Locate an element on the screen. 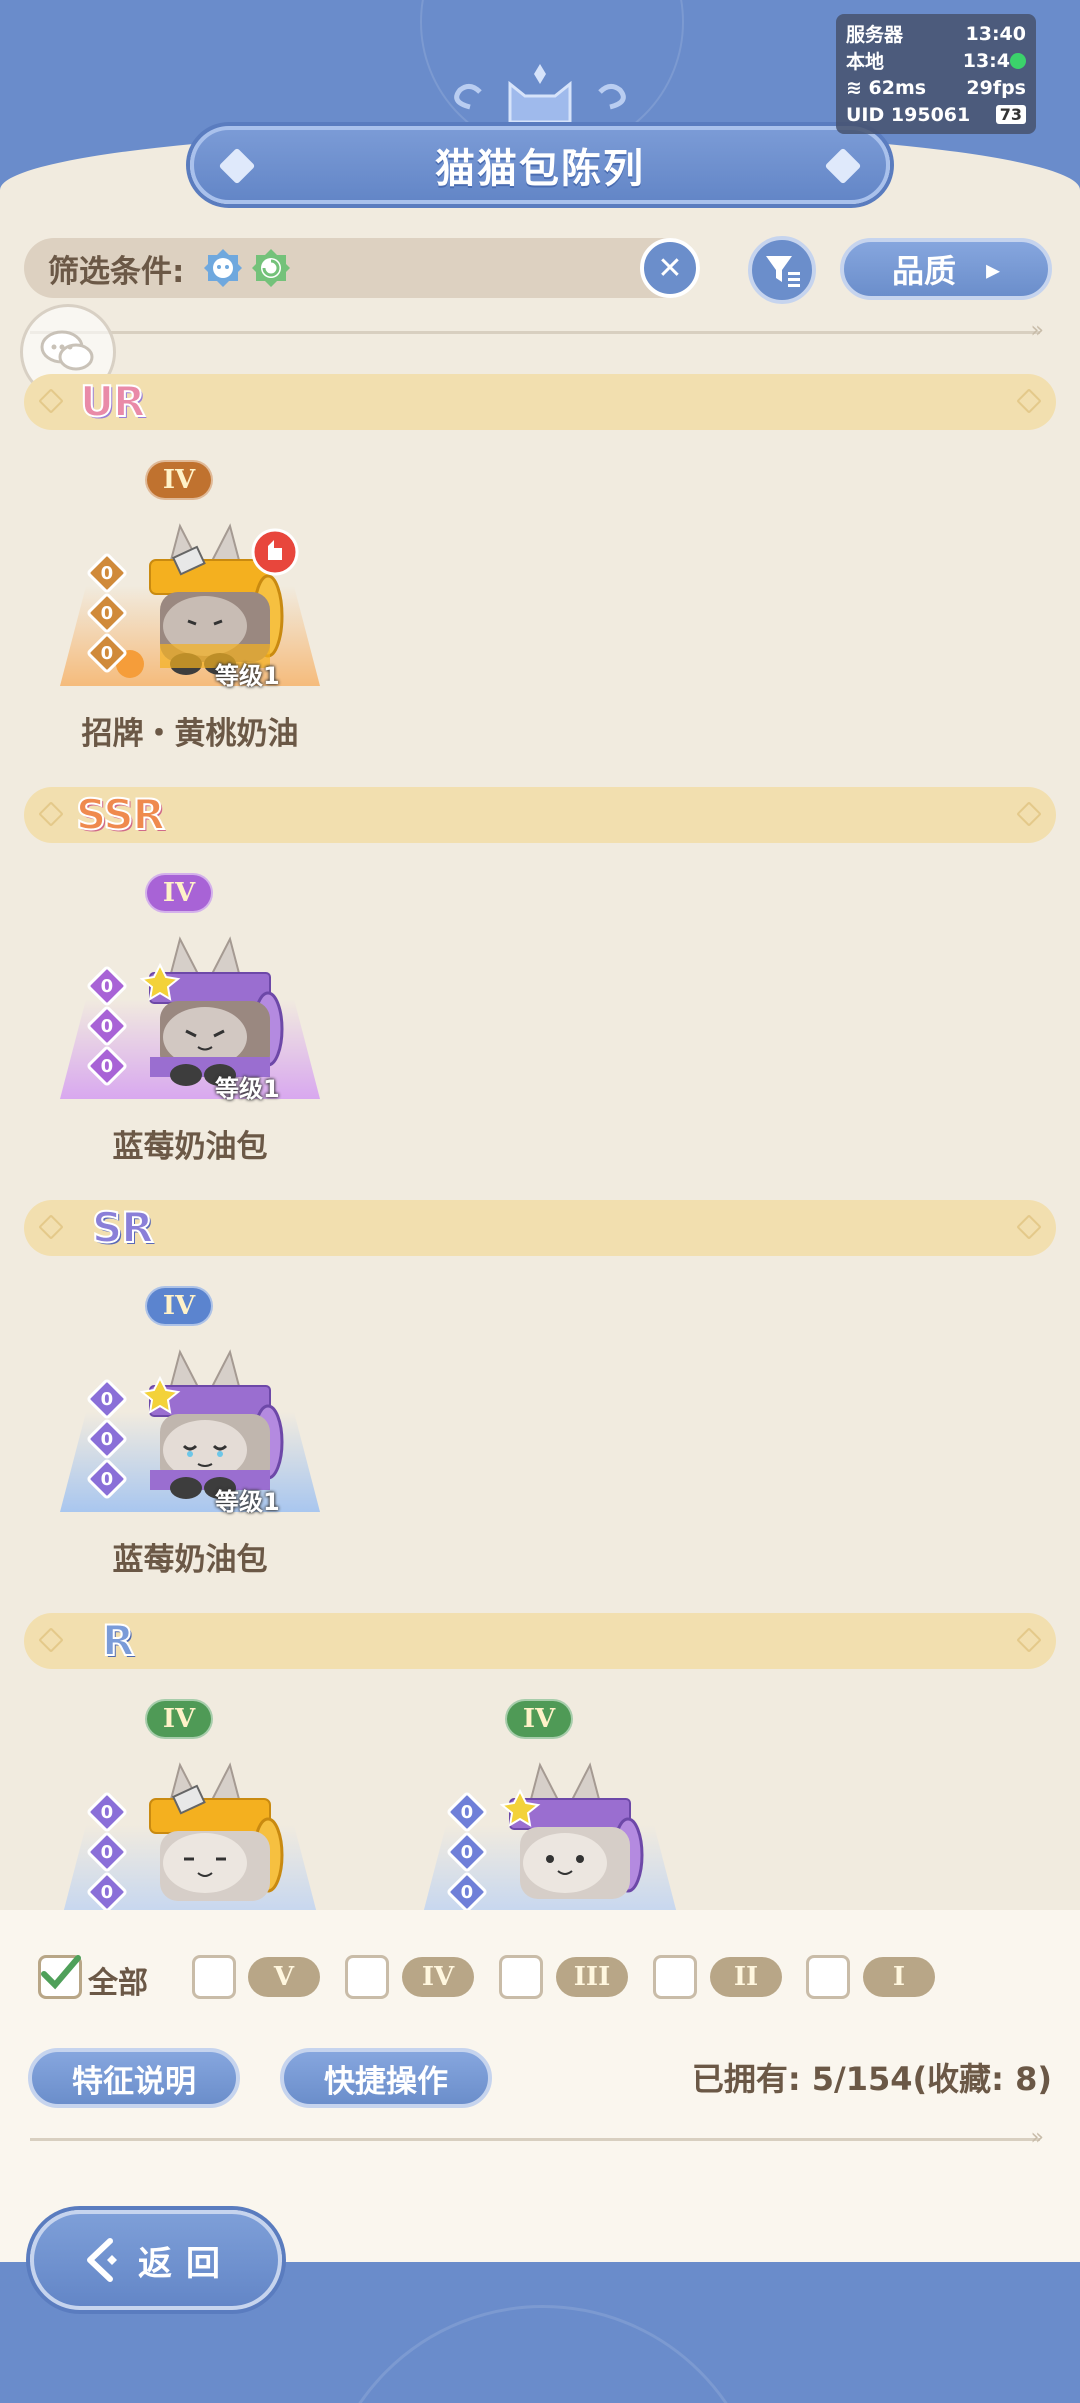 The image size is (1080, 2403). grade-checkbox-v is located at coordinates (214, 1977).